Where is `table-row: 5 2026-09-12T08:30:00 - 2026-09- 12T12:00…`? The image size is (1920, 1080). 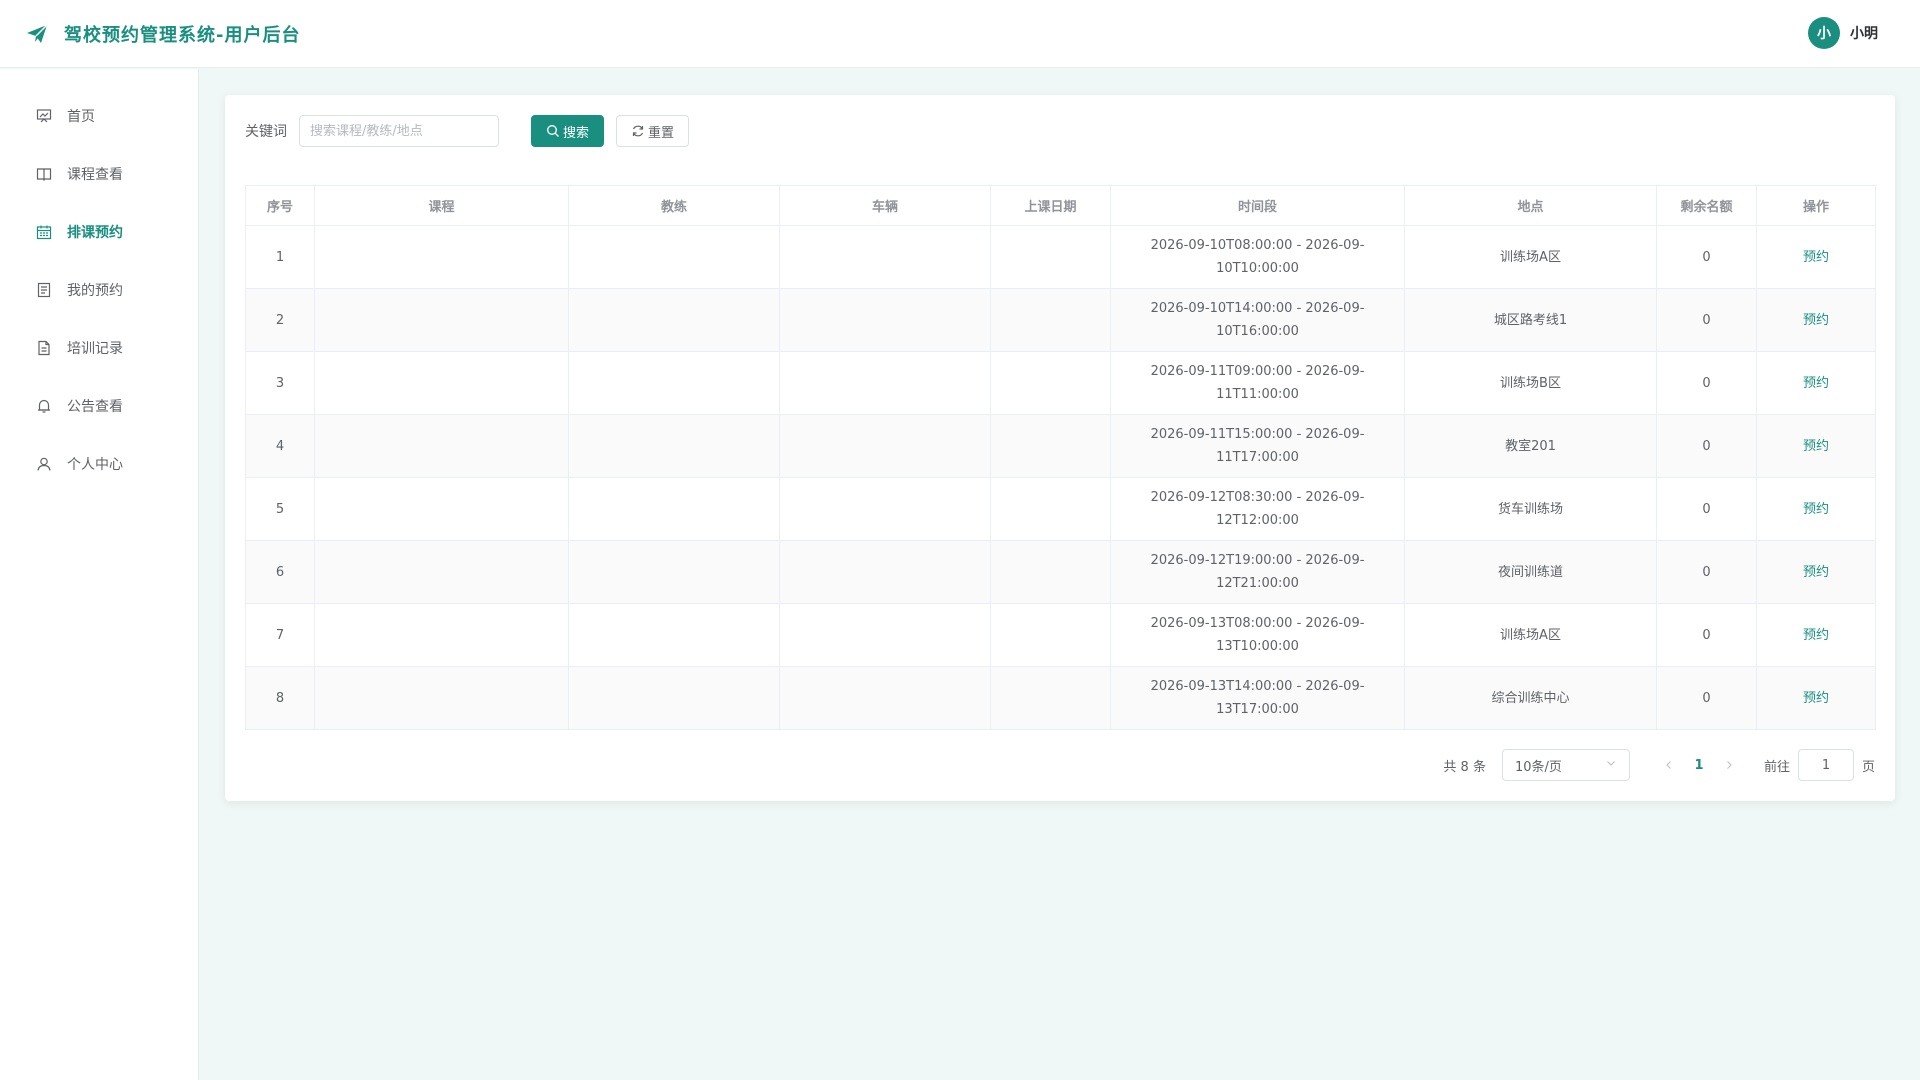 table-row: 5 2026-09-12T08:30:00 - 2026-09- 12T12:00… is located at coordinates (1060, 509).